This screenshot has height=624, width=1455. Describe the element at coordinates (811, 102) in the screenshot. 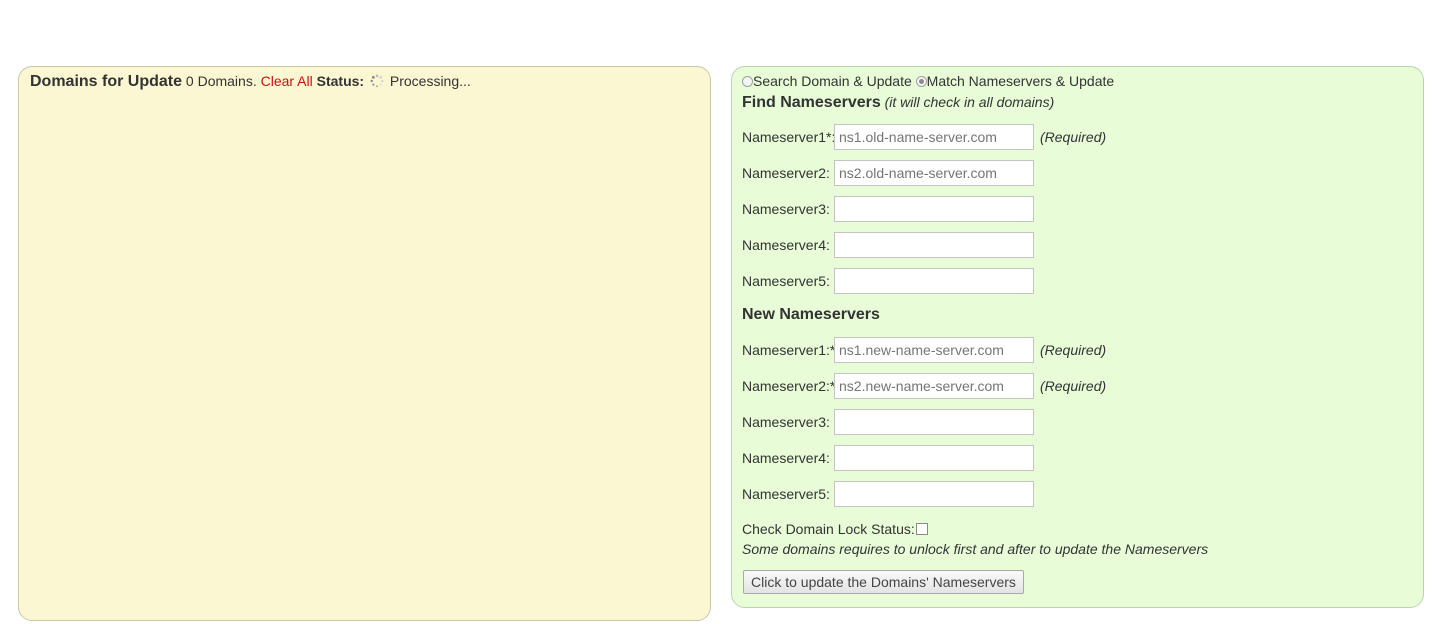

I see `find-nameservers-title: Find Nameservers` at that location.